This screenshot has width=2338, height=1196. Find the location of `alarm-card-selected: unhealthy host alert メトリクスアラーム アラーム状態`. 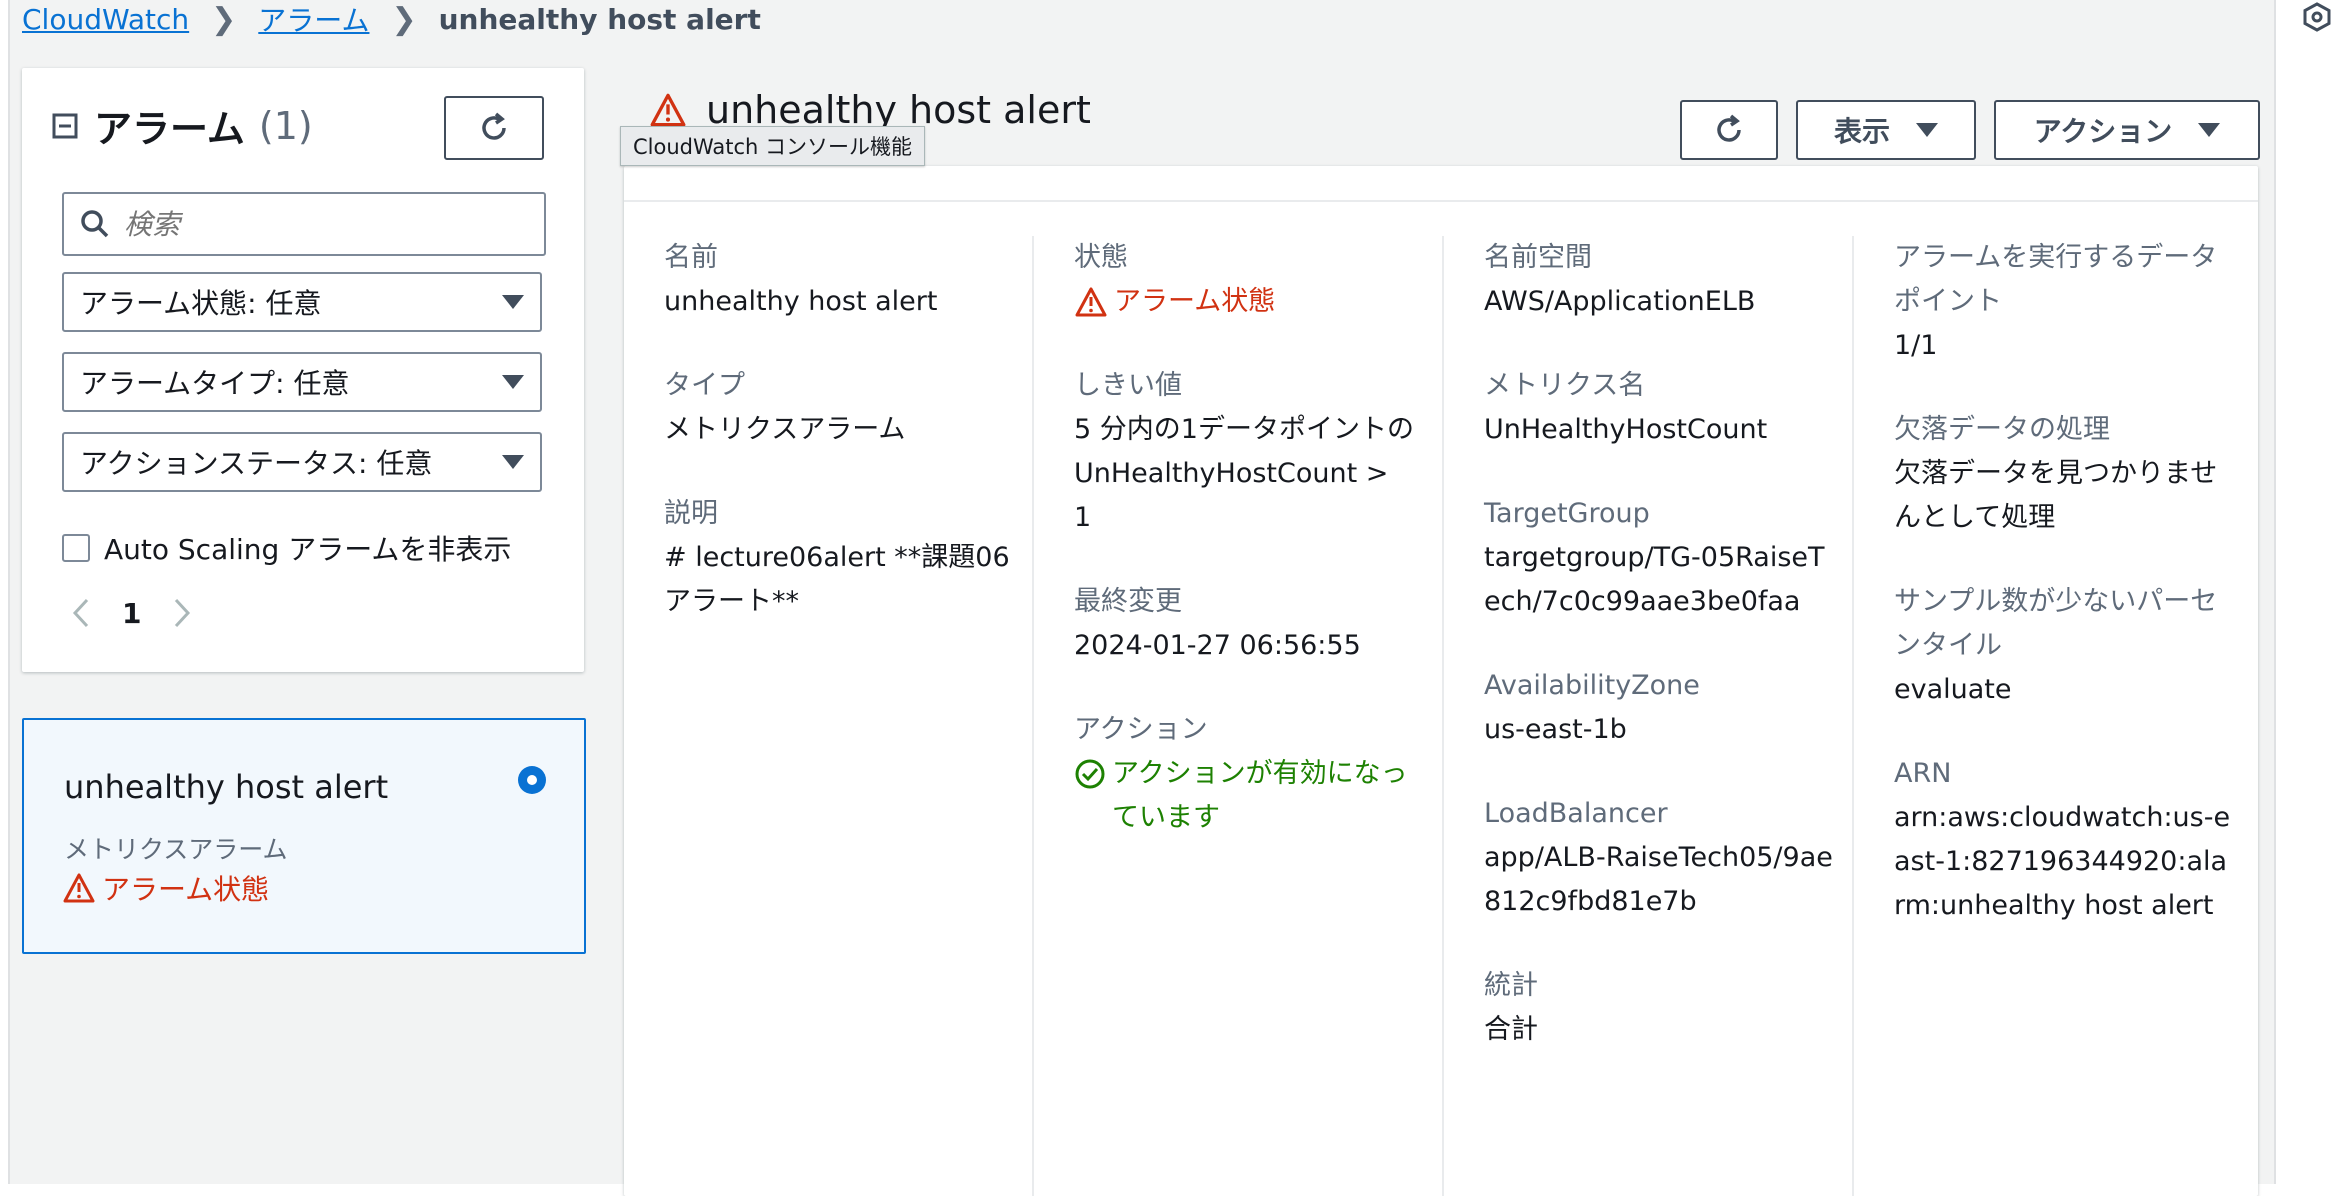

alarm-card-selected: unhealthy host alert メトリクスアラーム アラーム状態 is located at coordinates (304, 836).